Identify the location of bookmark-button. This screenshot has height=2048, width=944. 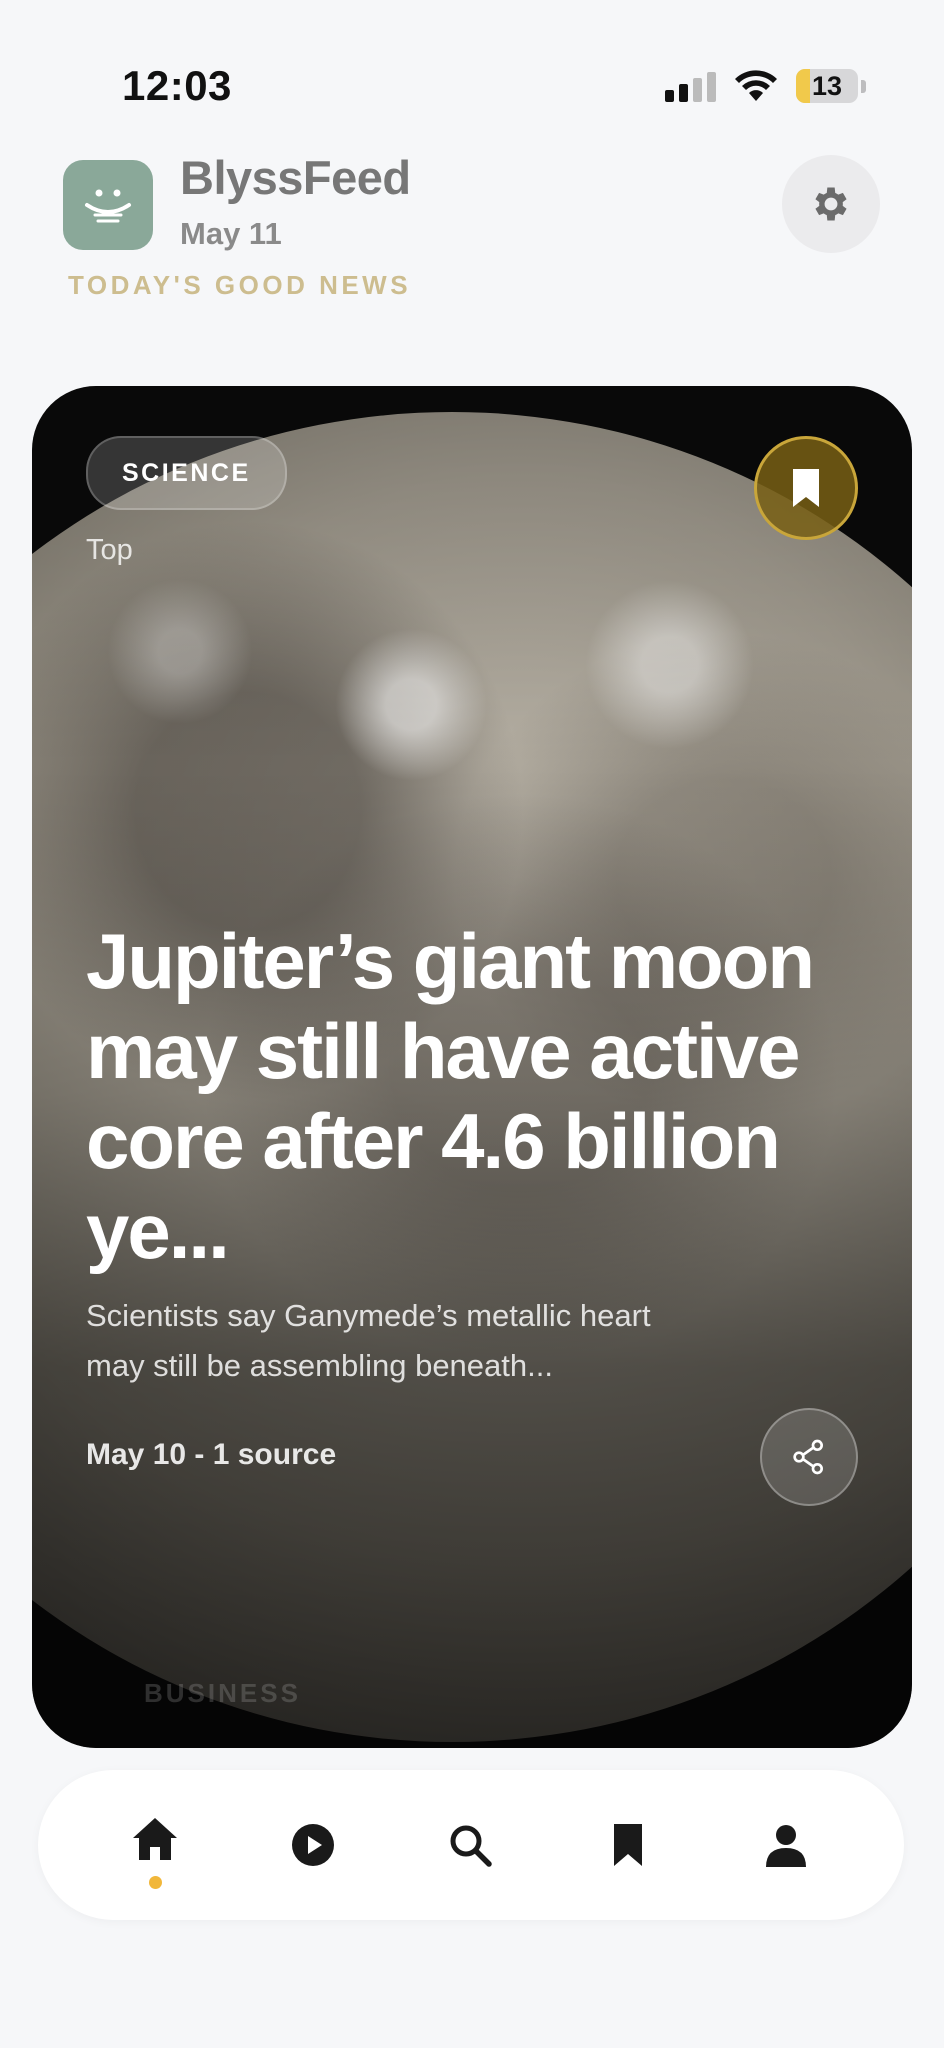
(806, 488).